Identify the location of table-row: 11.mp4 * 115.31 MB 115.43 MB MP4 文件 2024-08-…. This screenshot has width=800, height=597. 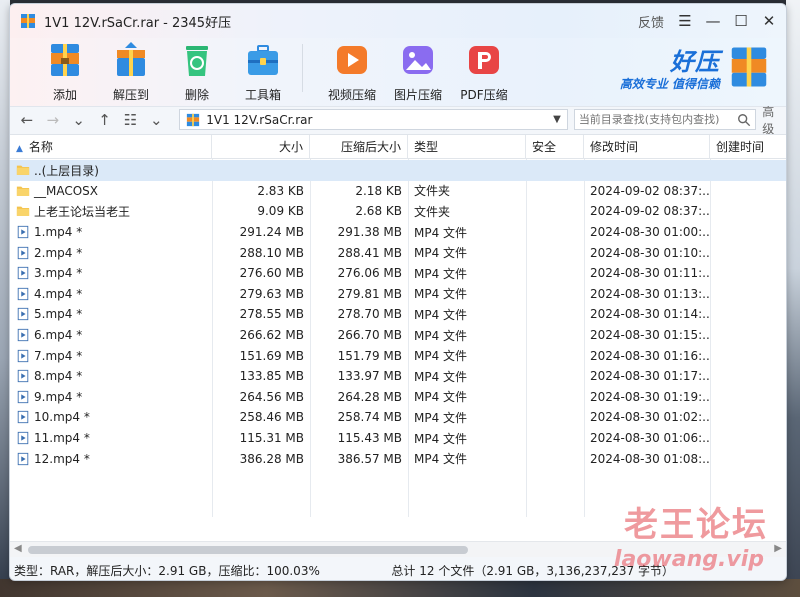
(398, 438).